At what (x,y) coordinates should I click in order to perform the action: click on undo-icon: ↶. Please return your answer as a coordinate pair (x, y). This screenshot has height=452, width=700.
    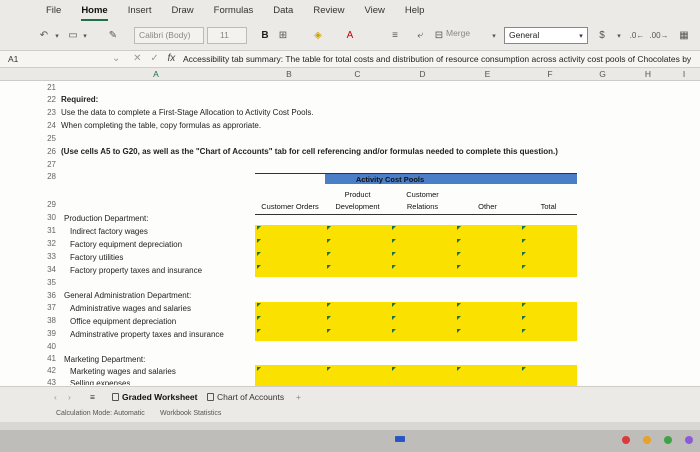
    Looking at the image, I should click on (44, 35).